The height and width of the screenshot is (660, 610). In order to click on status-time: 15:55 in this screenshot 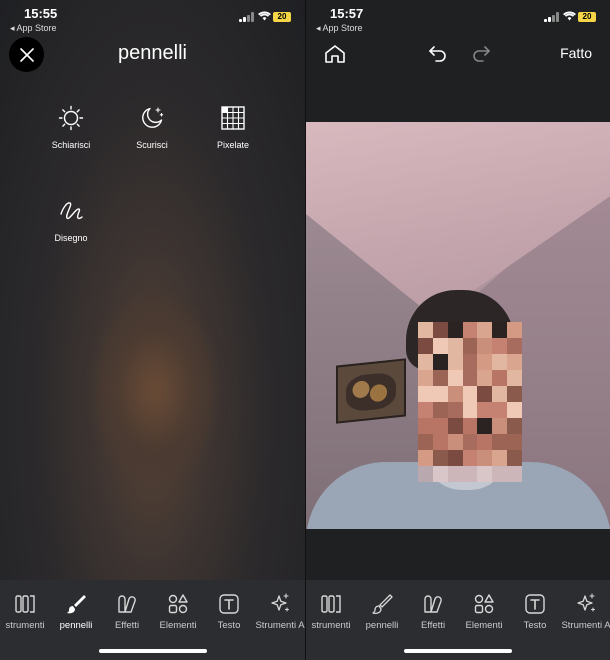, I will do `click(41, 13)`.